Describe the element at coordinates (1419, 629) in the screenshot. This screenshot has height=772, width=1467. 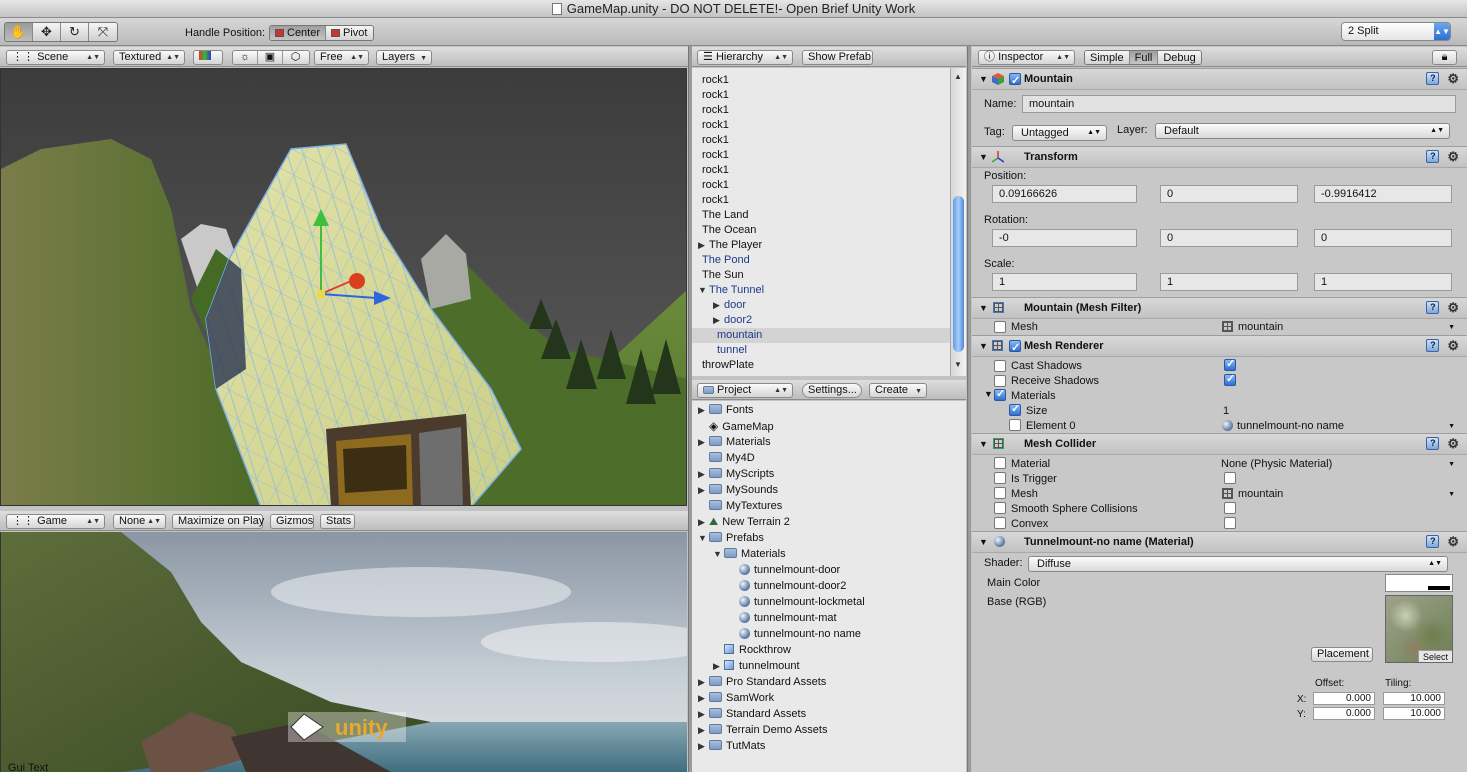
I see `base-texture-slot: Select` at that location.